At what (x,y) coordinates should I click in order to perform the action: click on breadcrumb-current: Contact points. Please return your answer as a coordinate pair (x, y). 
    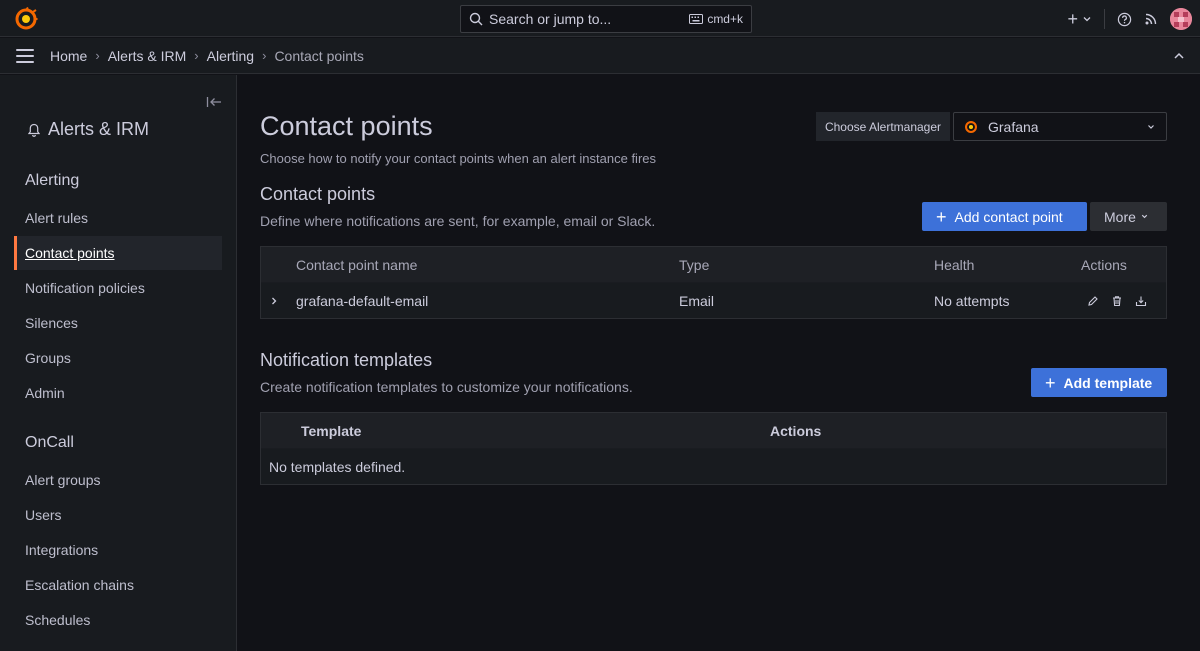
    Looking at the image, I should click on (319, 55).